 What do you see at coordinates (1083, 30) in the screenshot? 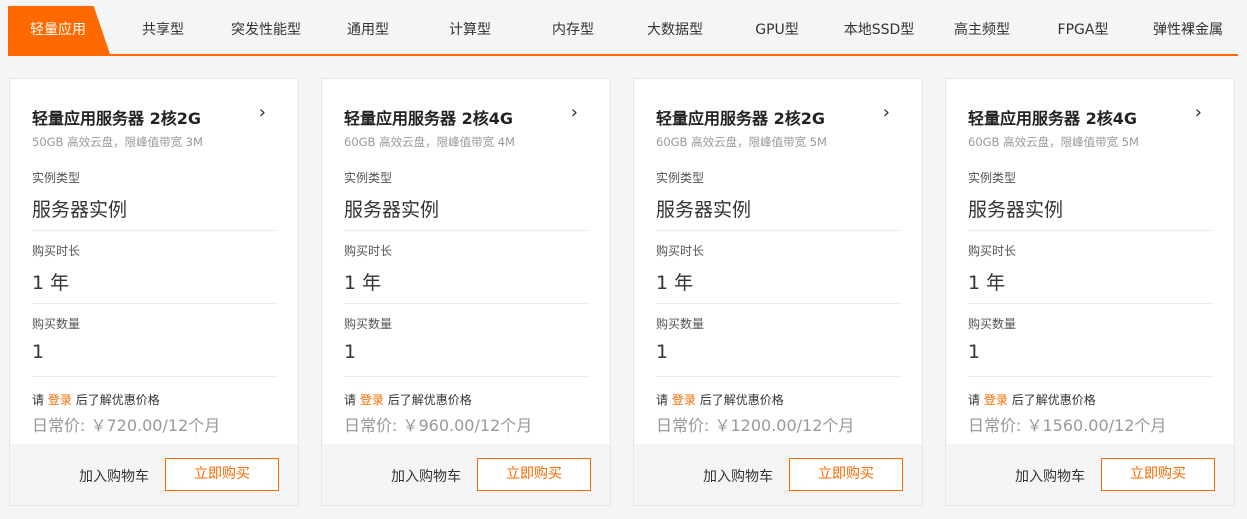
I see `tab-fpga: FPGA型` at bounding box center [1083, 30].